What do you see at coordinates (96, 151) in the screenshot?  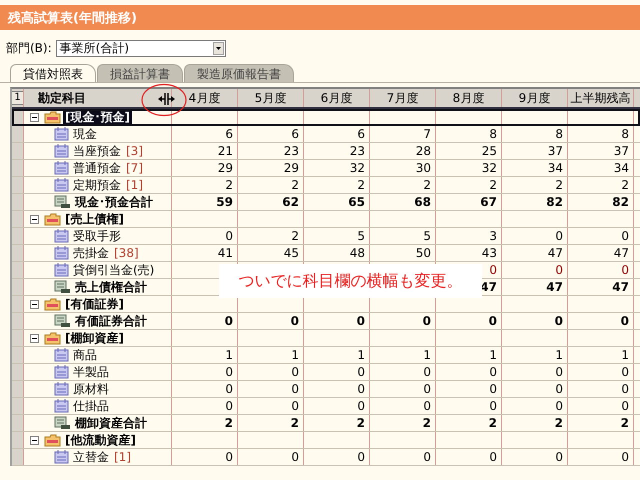 I see `account-label: 当座預金` at bounding box center [96, 151].